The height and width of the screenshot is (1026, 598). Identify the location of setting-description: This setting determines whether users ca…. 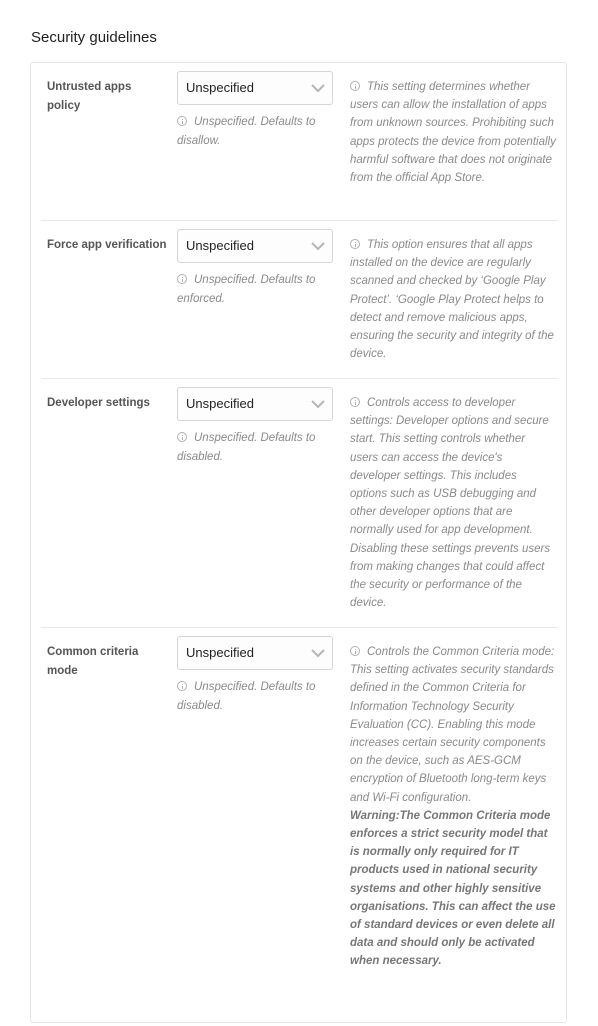
(453, 132).